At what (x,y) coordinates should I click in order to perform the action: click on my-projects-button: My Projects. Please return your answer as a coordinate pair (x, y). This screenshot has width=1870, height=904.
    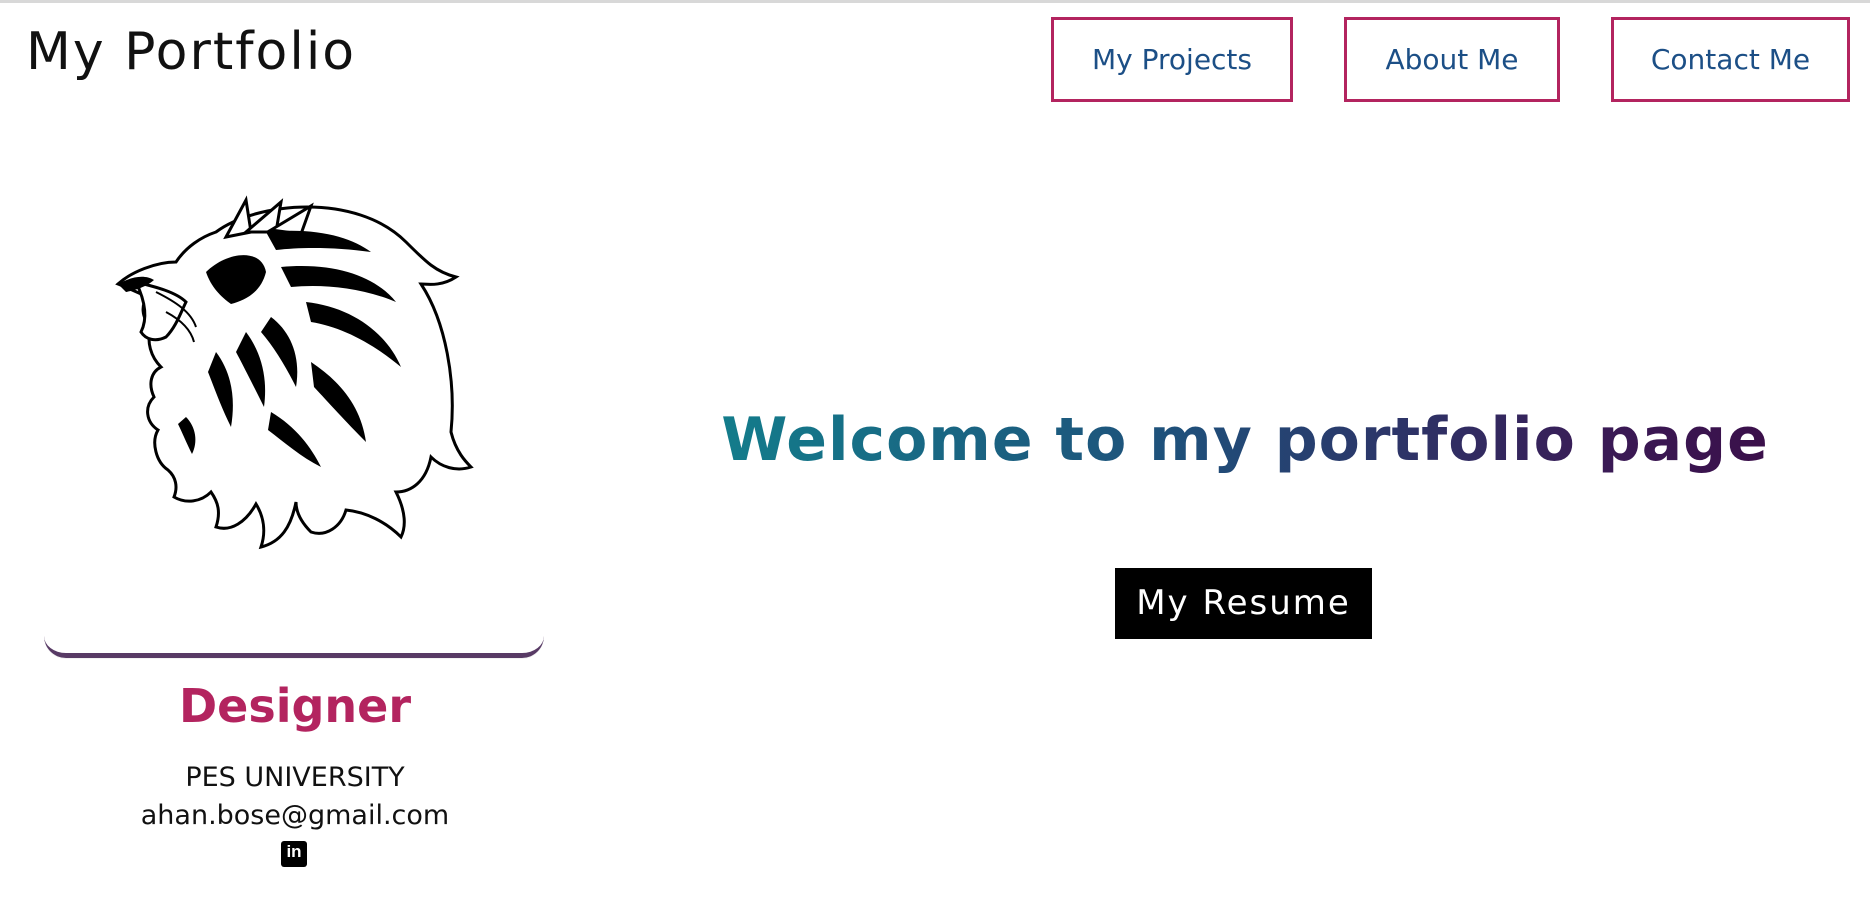
    Looking at the image, I should click on (1172, 59).